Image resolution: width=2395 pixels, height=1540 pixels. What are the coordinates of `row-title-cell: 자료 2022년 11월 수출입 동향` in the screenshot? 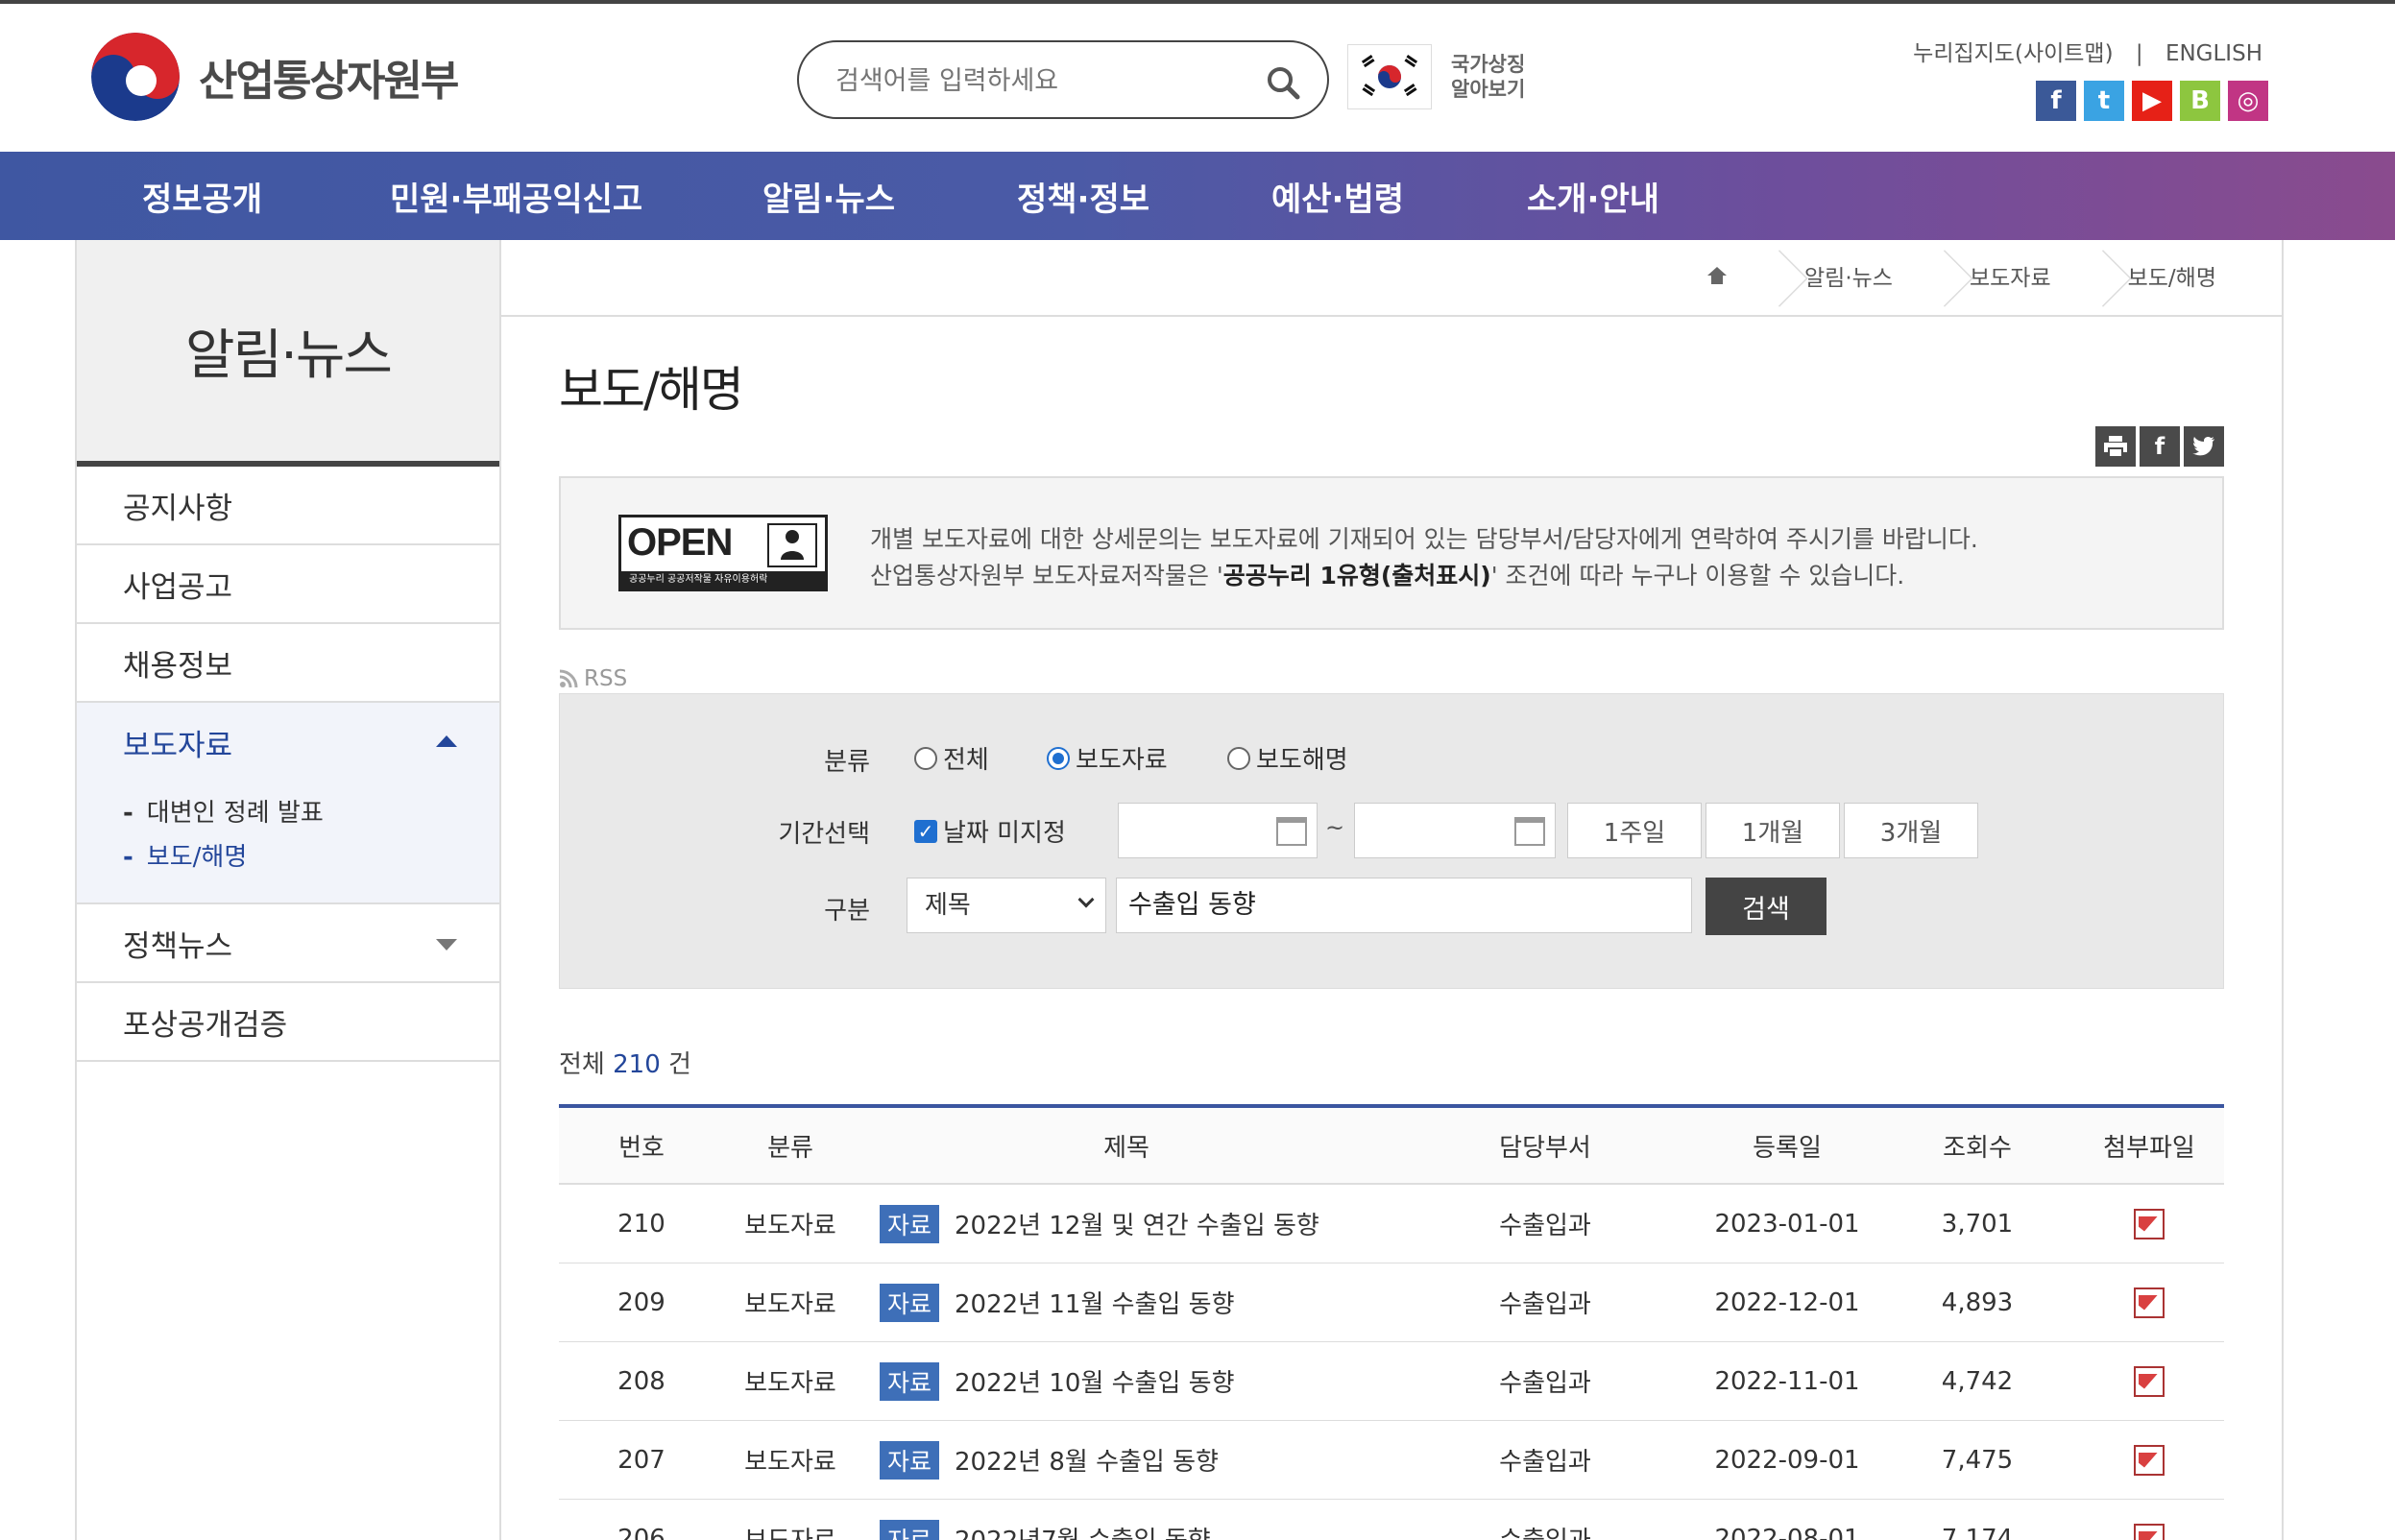 It's located at (1126, 1302).